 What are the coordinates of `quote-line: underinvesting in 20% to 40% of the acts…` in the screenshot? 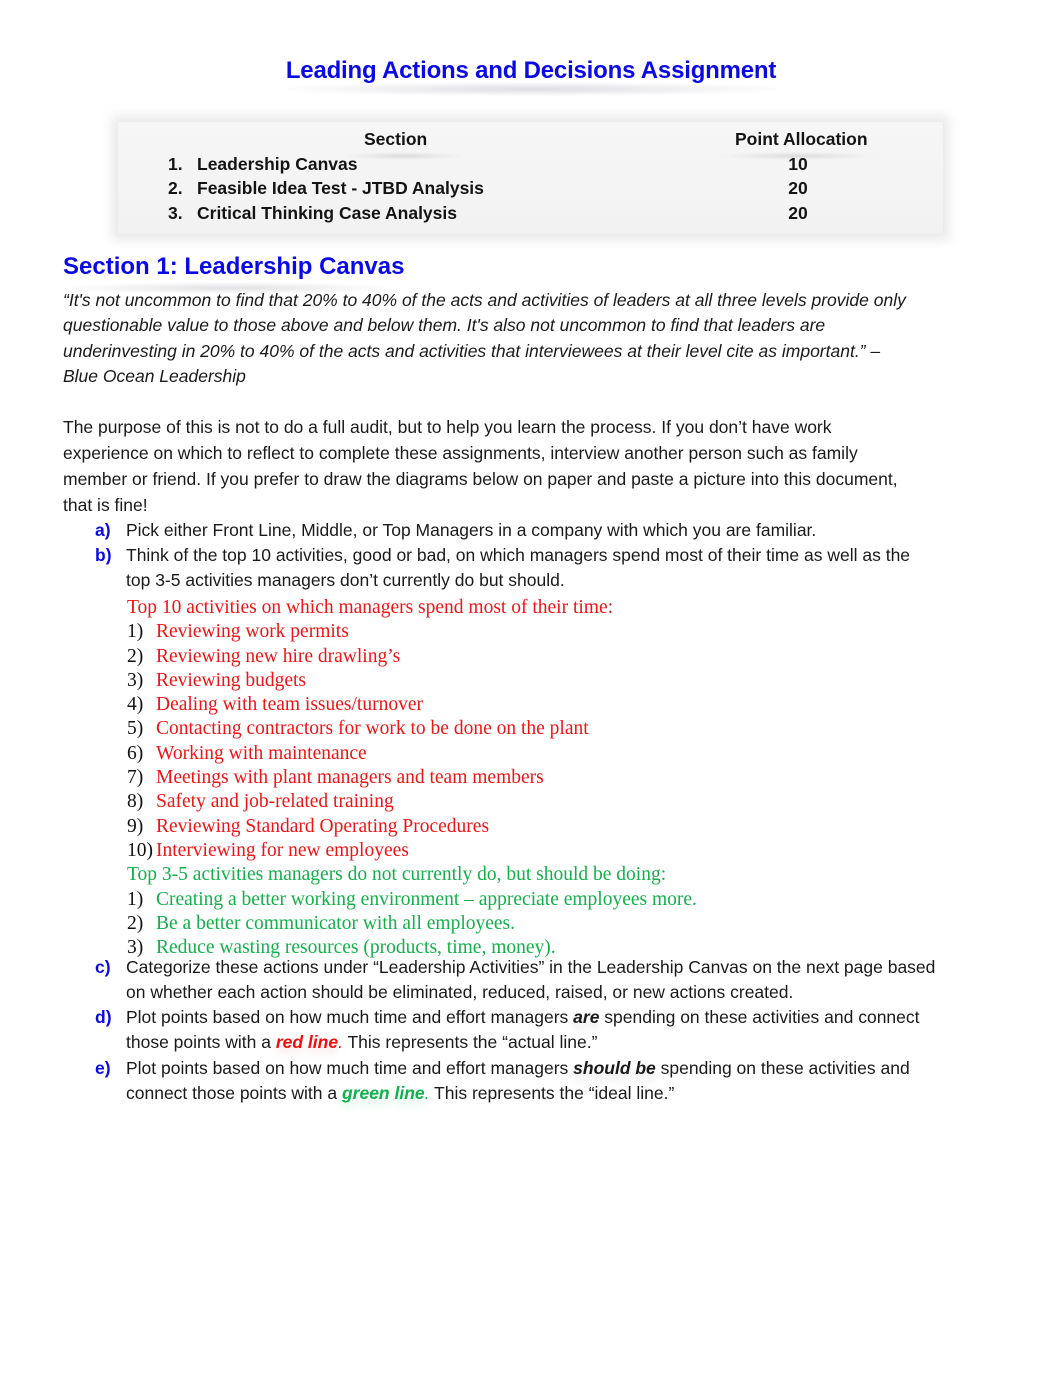 It's located at (472, 350).